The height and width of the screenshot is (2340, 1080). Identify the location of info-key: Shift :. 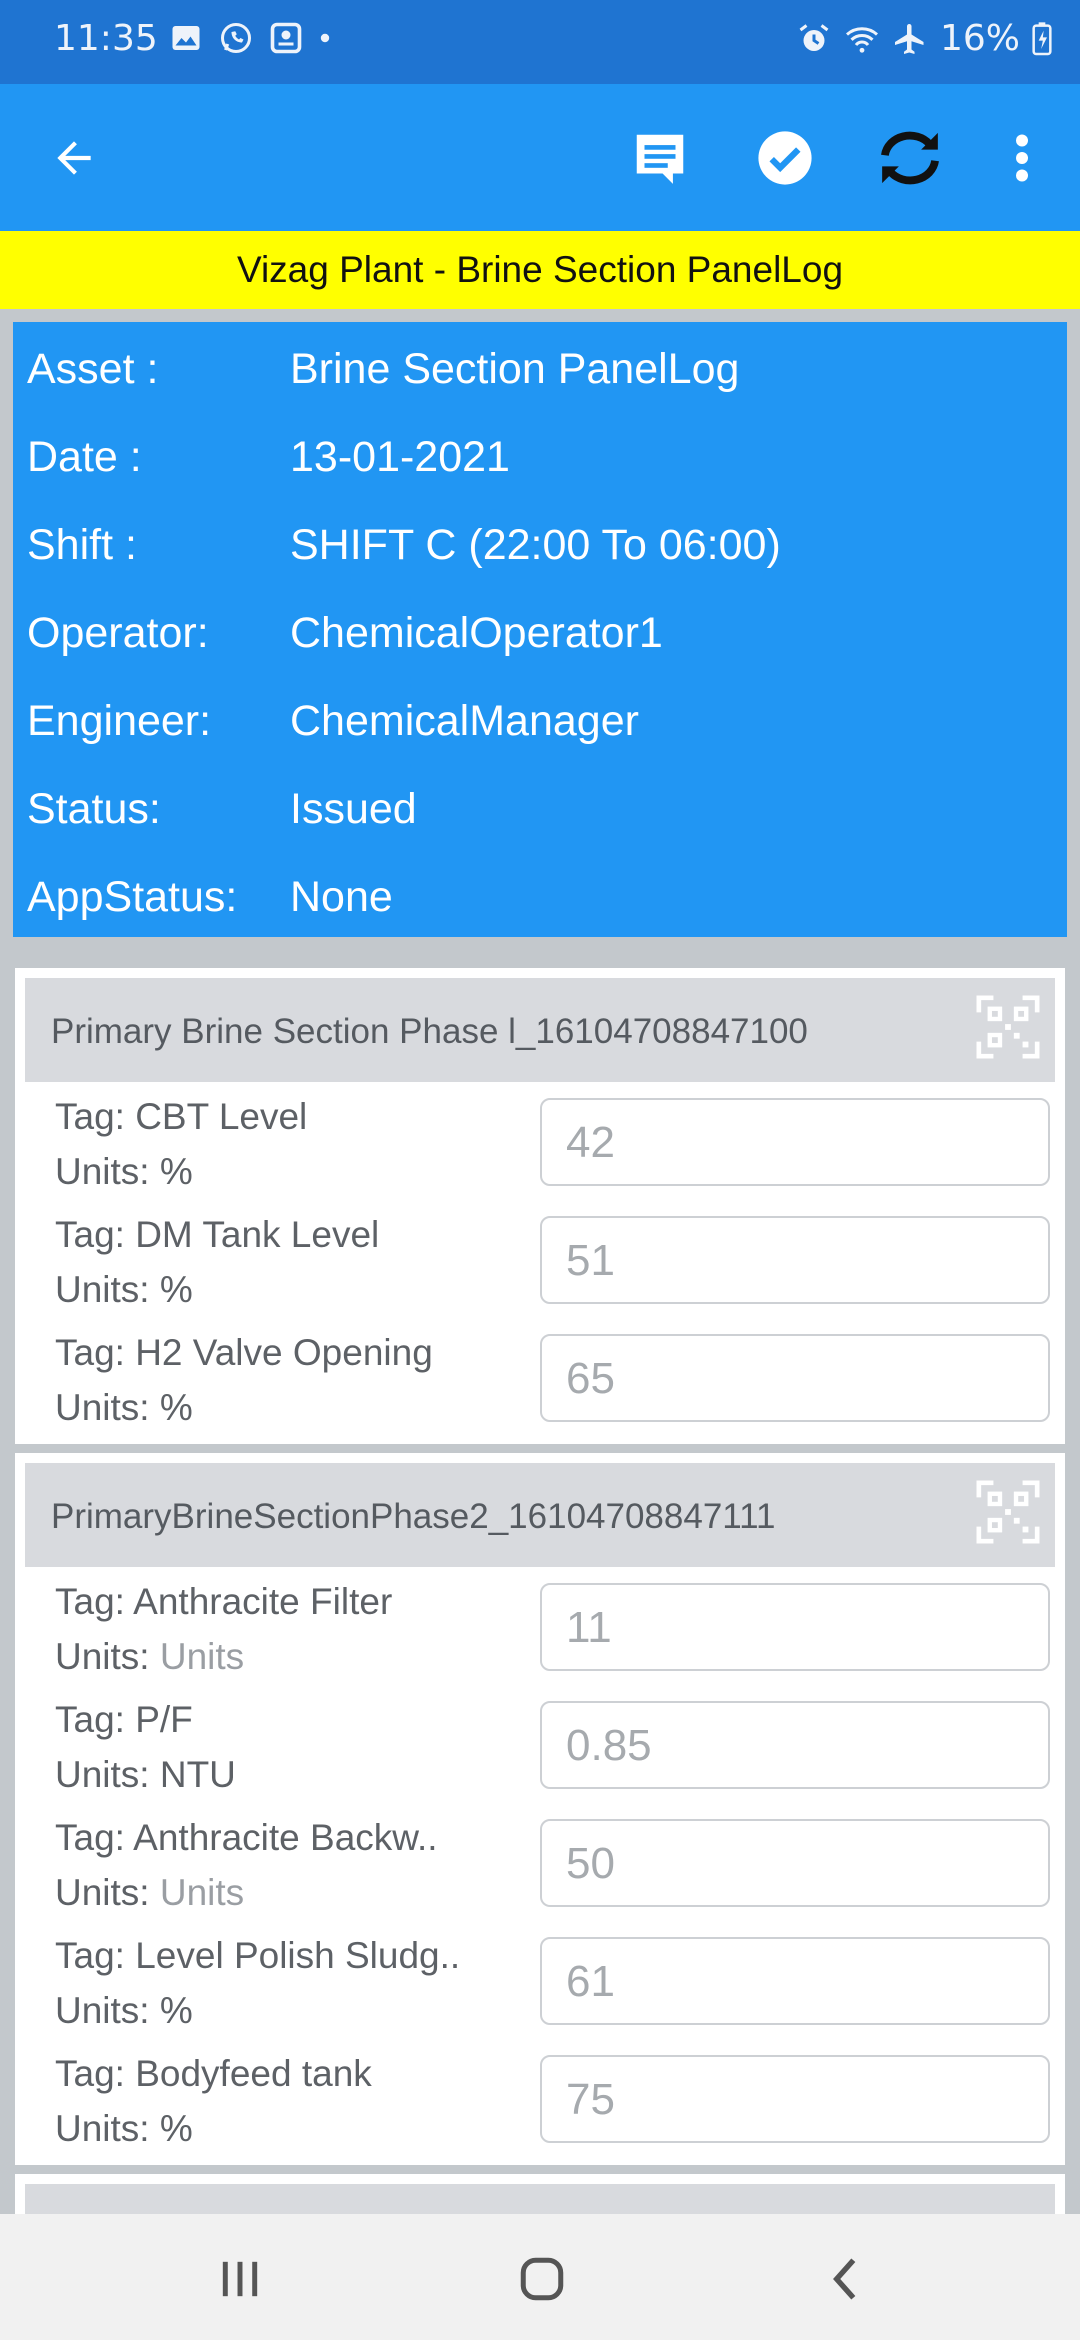
(82, 545).